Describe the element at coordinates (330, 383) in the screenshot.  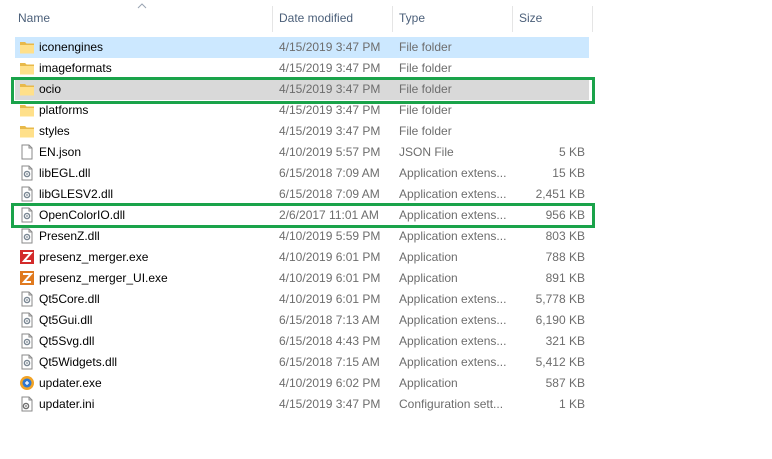
I see `file-date-modified: 4/10/2019 6:02 PM` at that location.